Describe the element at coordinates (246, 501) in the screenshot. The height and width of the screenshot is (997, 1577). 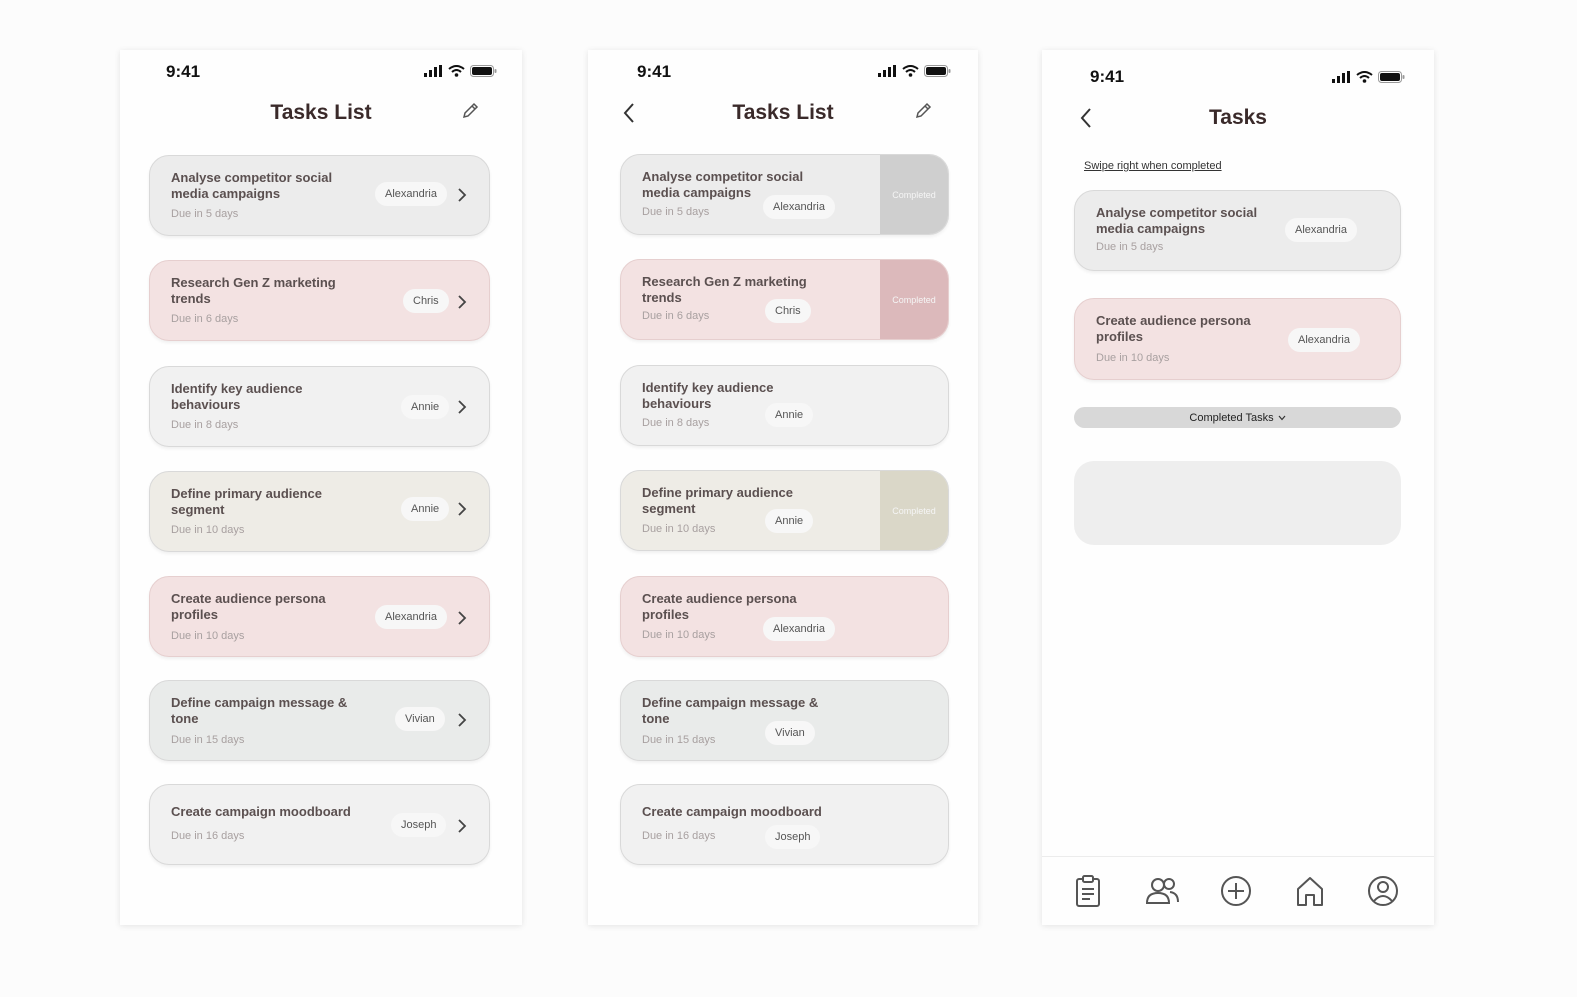
I see `task-name: Define primary audience segment` at that location.